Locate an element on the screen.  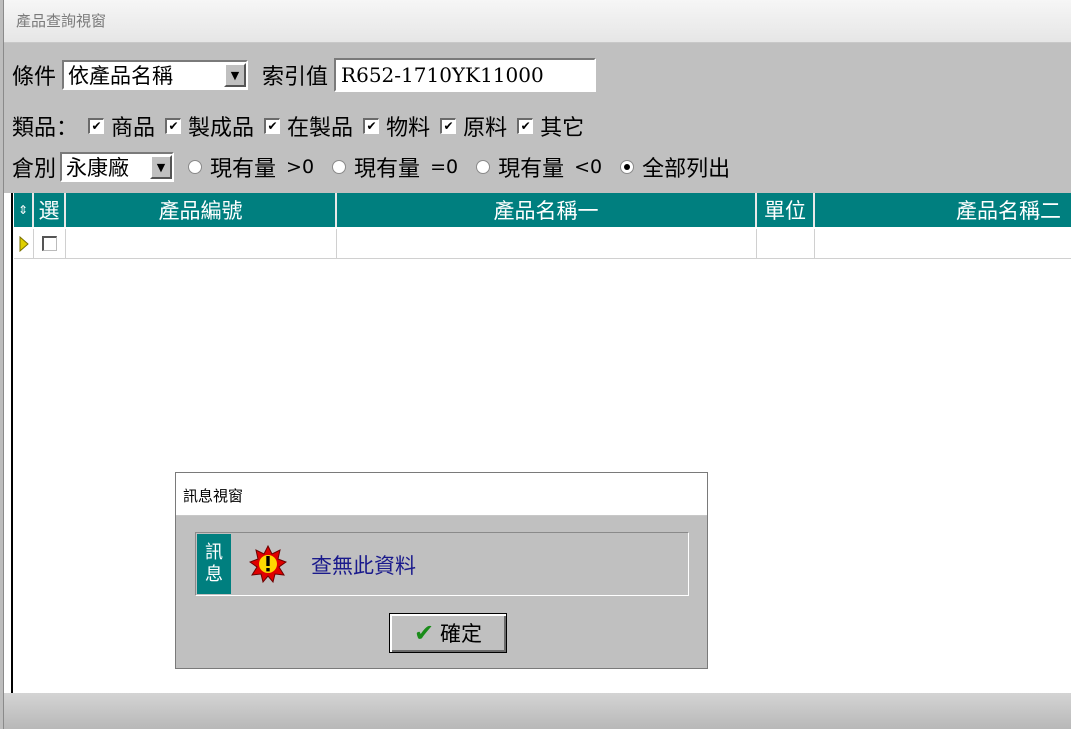
radio-list-all is located at coordinates (627, 167).